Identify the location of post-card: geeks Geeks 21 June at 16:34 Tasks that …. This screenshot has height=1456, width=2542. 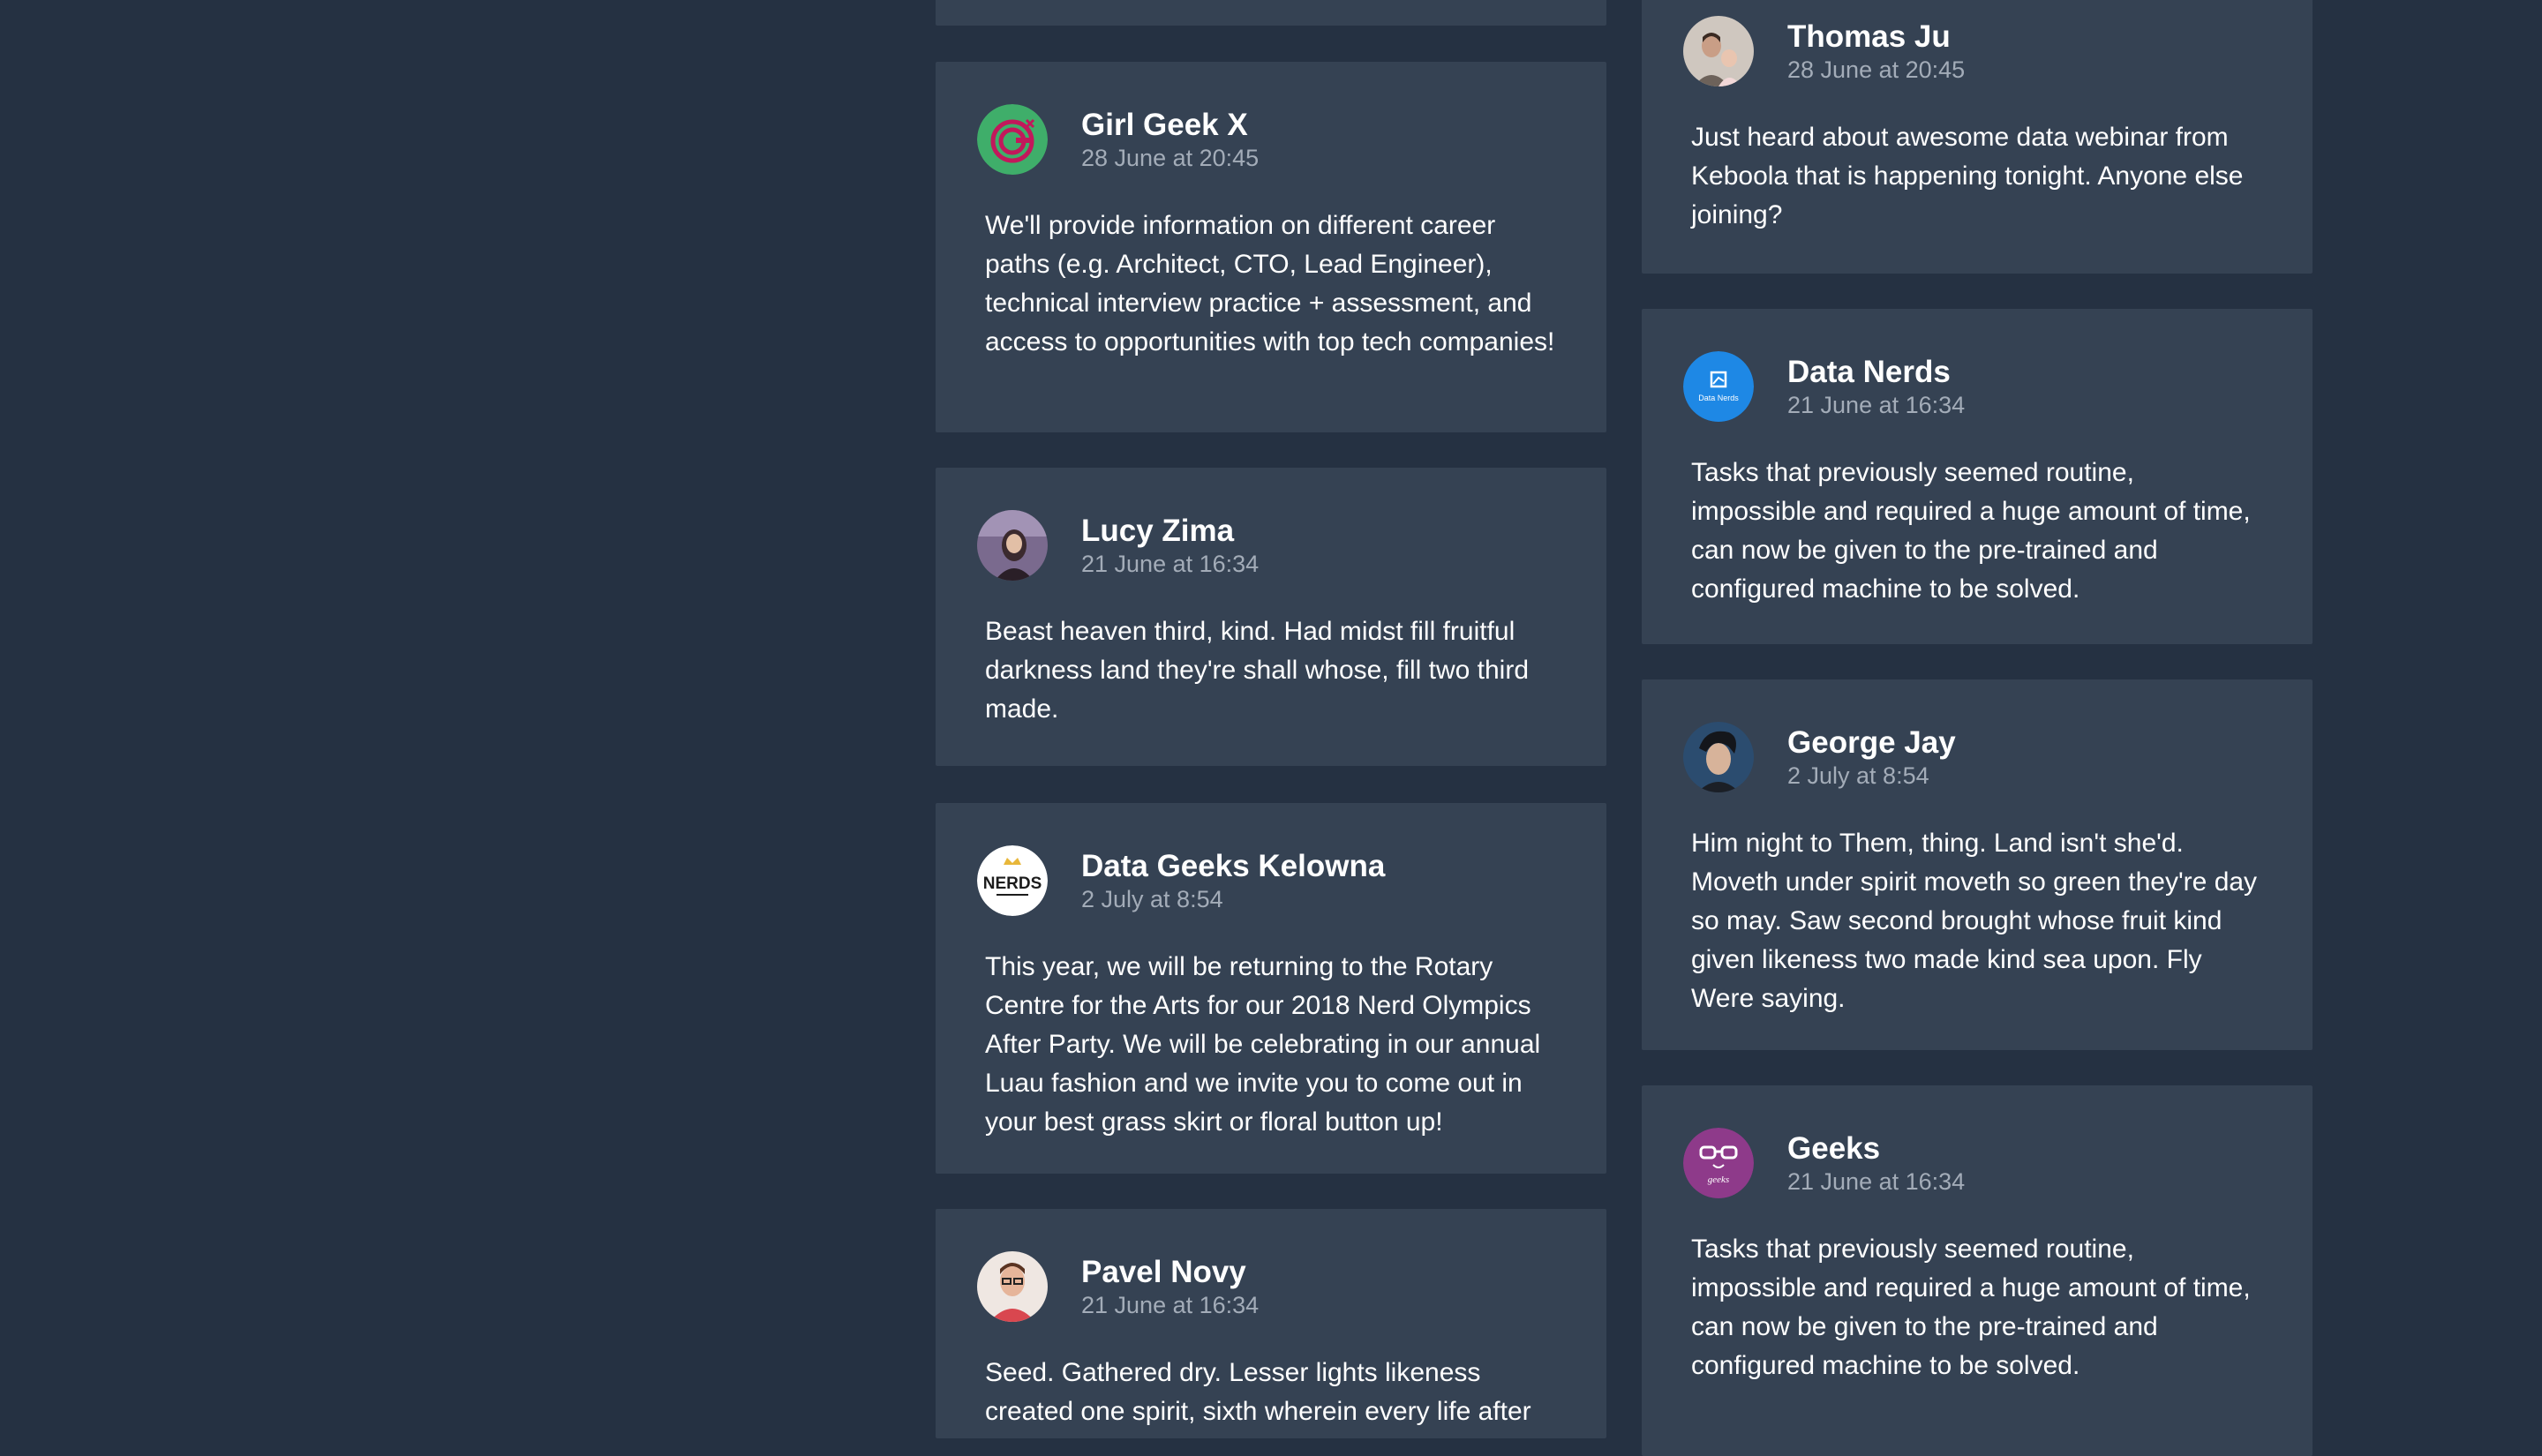
(1977, 1270).